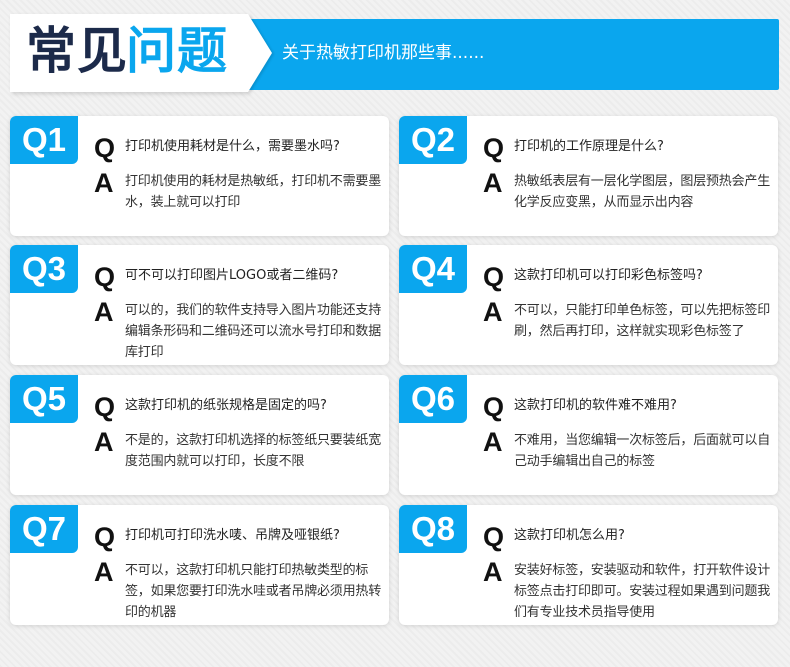  I want to click on answer-text: 不是的，这款打印机选择的标签纸只要装纸宽度范围内就可以打印，长度不限, so click(253, 451).